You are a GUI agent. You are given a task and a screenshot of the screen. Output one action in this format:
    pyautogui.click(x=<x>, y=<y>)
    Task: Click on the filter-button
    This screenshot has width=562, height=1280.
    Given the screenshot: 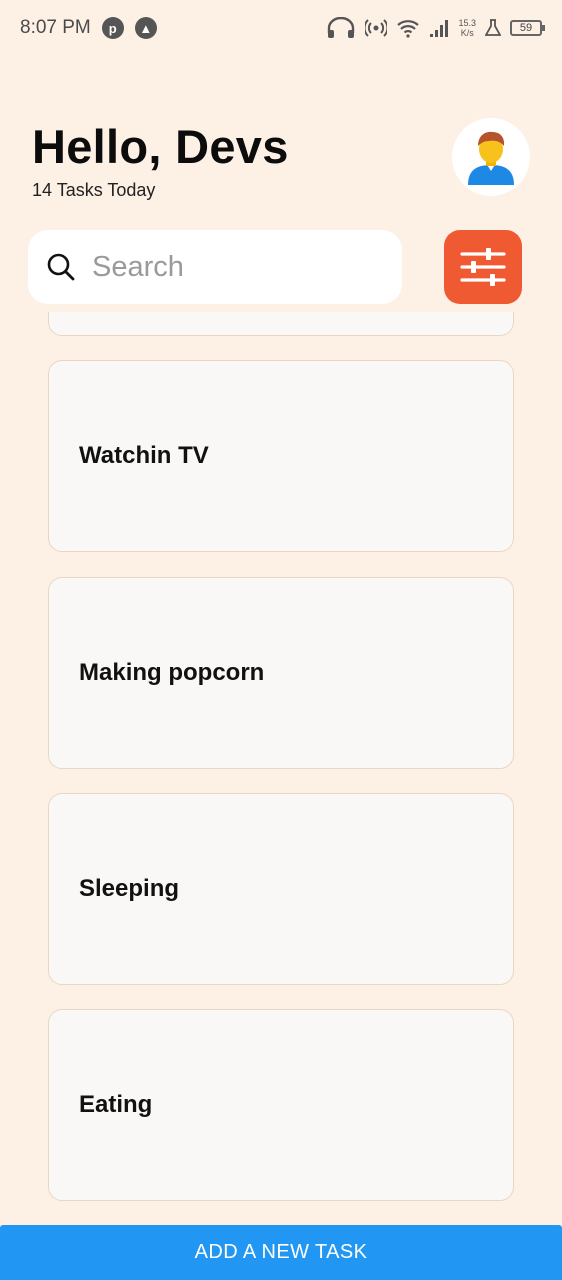 What is the action you would take?
    pyautogui.click(x=483, y=267)
    